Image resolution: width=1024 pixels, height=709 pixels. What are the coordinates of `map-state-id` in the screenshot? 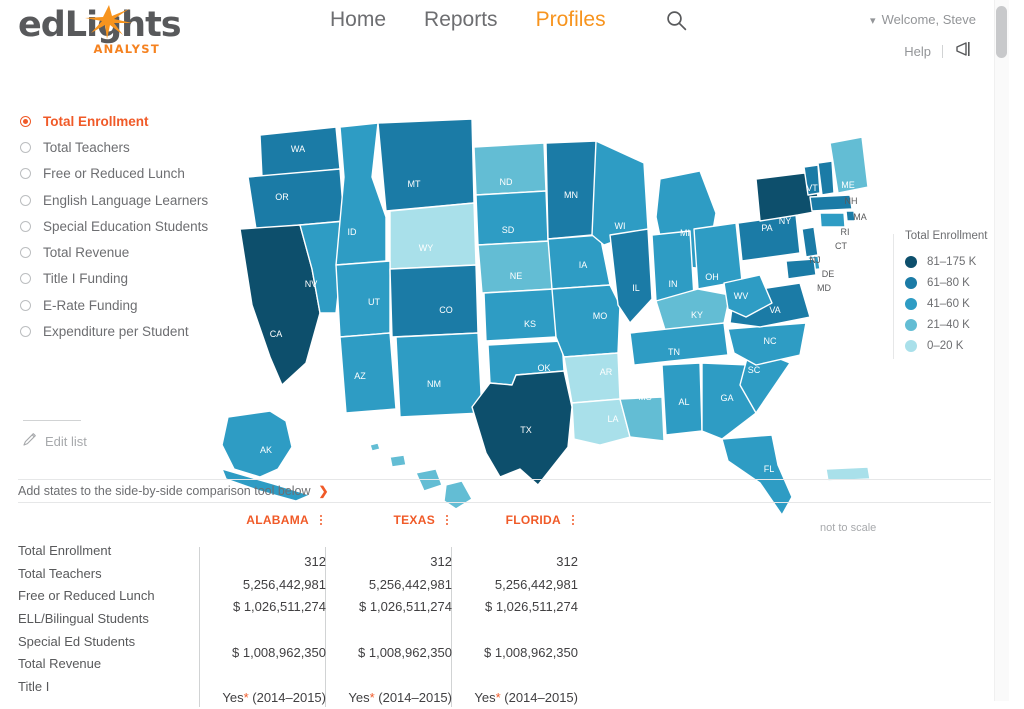 It's located at (361, 194).